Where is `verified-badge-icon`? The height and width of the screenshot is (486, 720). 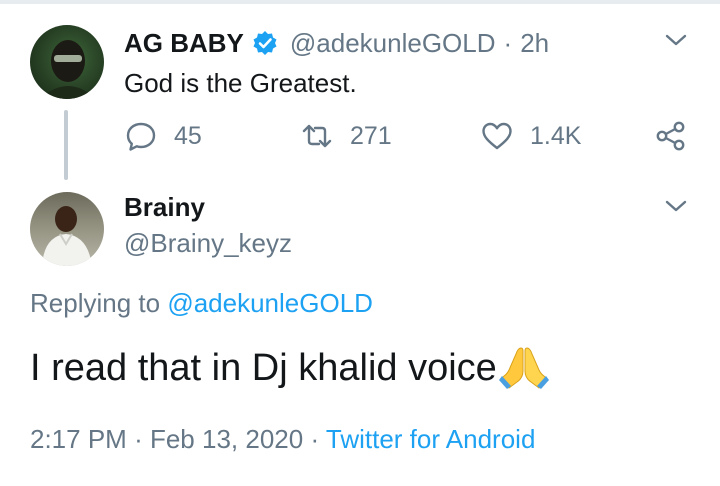 verified-badge-icon is located at coordinates (265, 43).